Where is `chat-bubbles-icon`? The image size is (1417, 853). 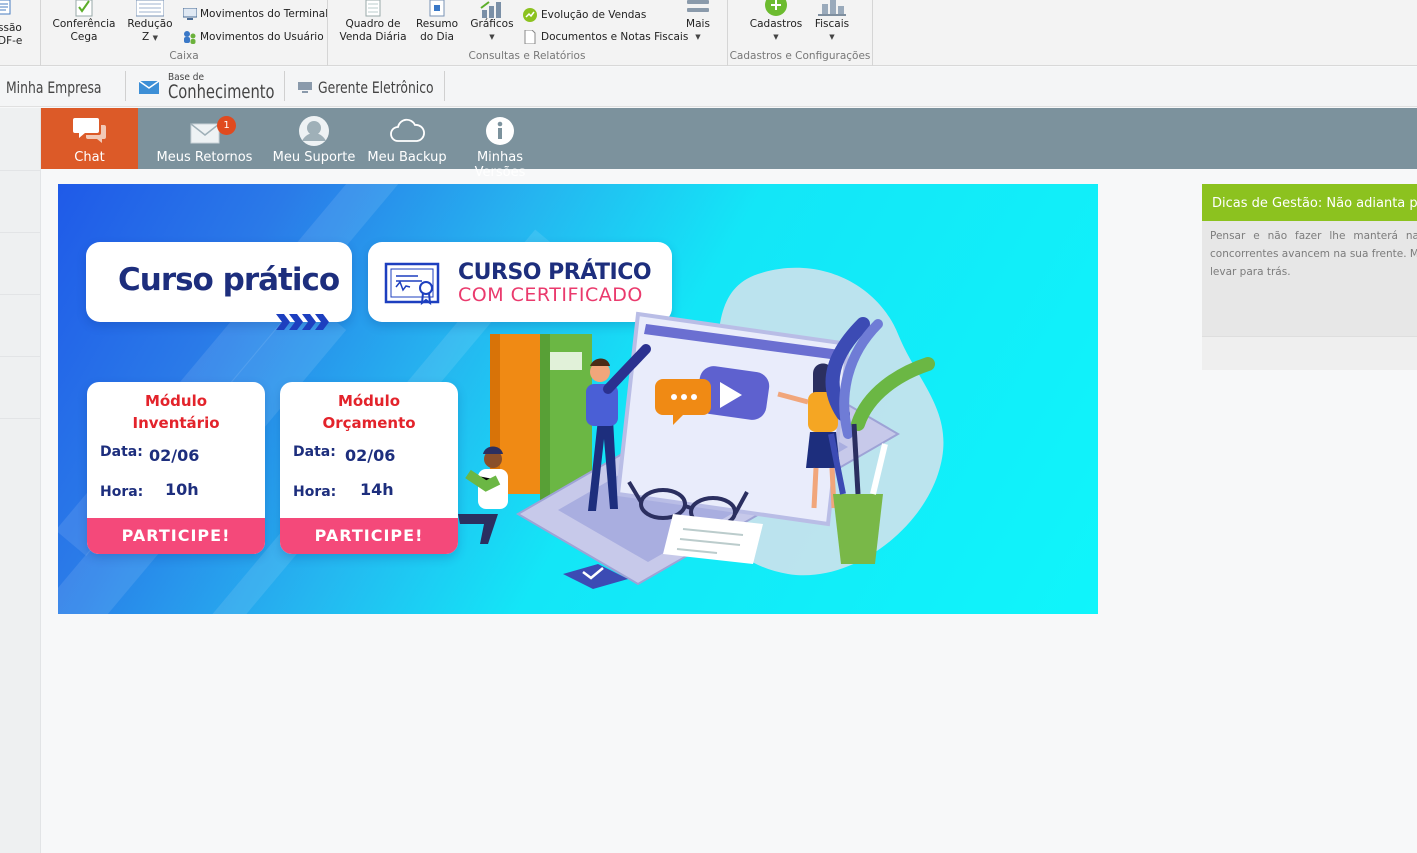 chat-bubbles-icon is located at coordinates (89, 130).